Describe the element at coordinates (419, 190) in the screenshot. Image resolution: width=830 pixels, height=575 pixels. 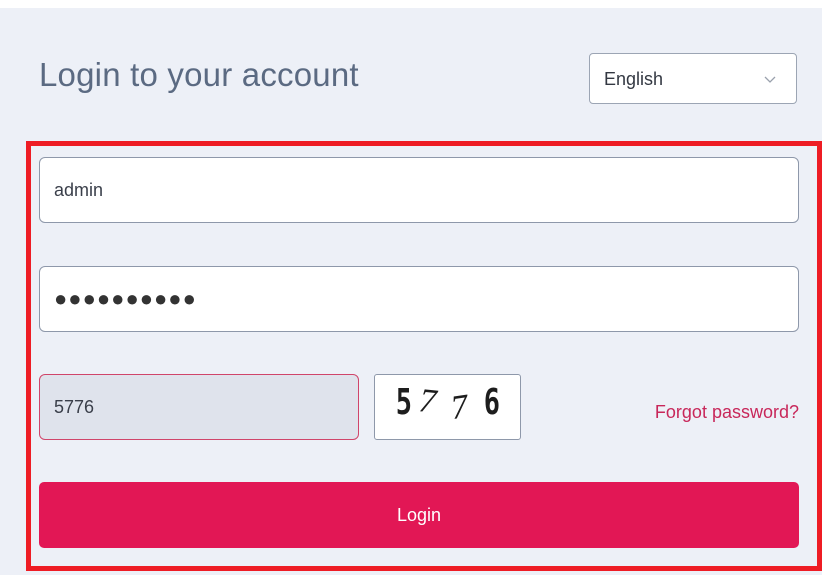
I see `username-input: admin` at that location.